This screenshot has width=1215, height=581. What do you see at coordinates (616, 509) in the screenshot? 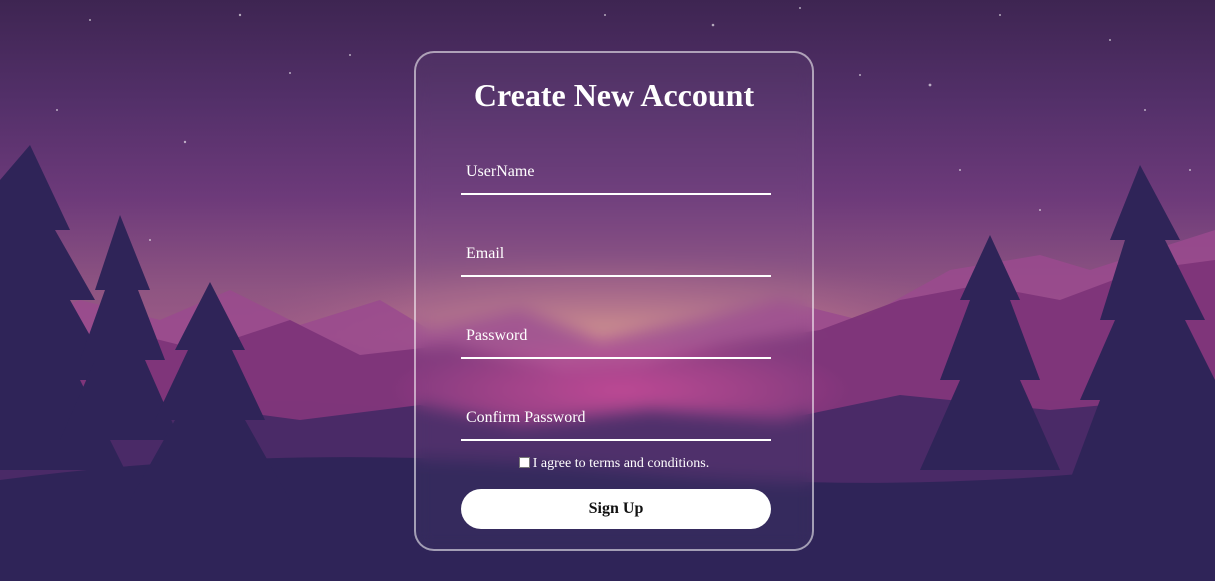
I see `sign-up-button: Sign Up` at bounding box center [616, 509].